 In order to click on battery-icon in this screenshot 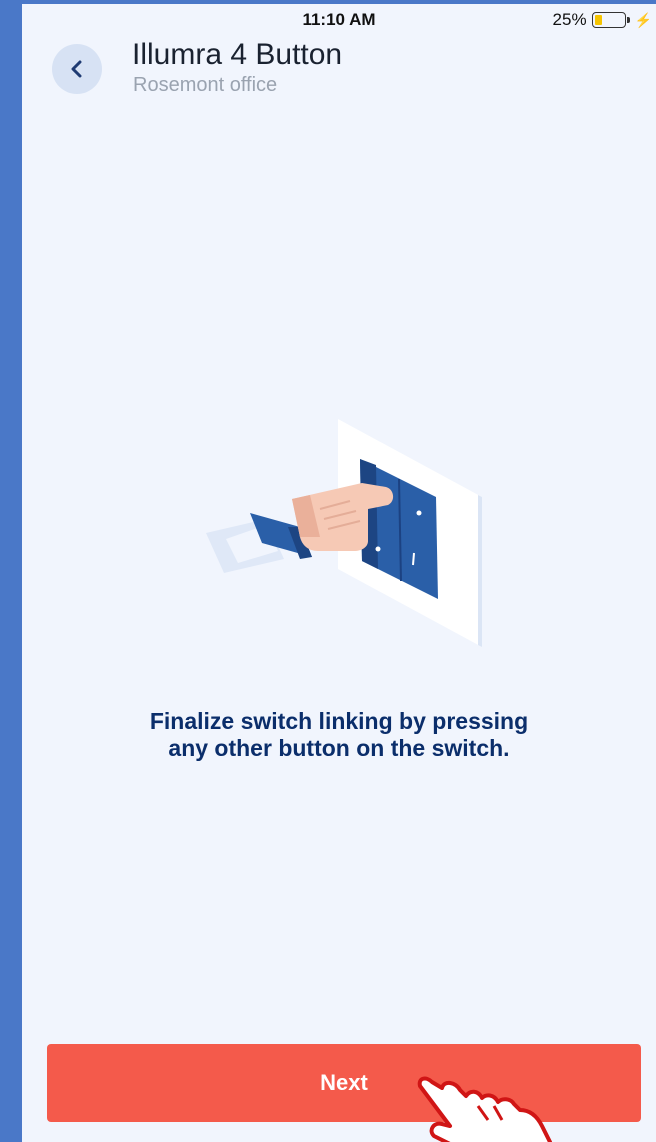, I will do `click(610, 20)`.